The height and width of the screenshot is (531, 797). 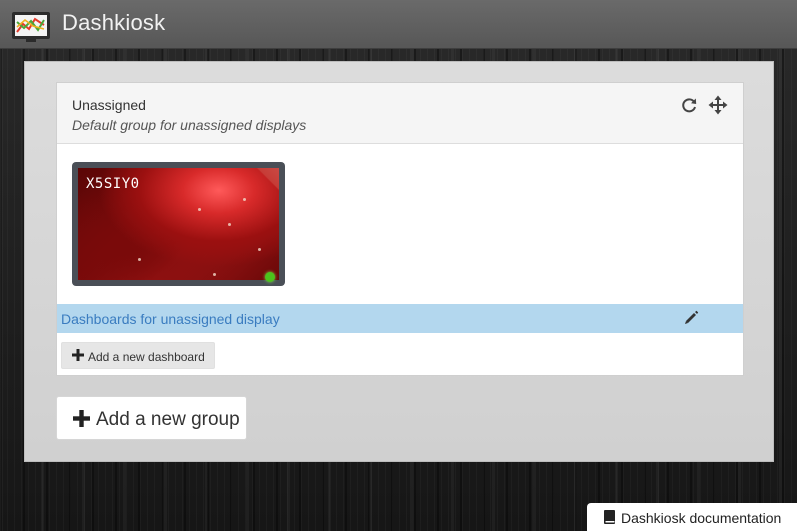 I want to click on top-bar: Dashkiosk, so click(x=398, y=24).